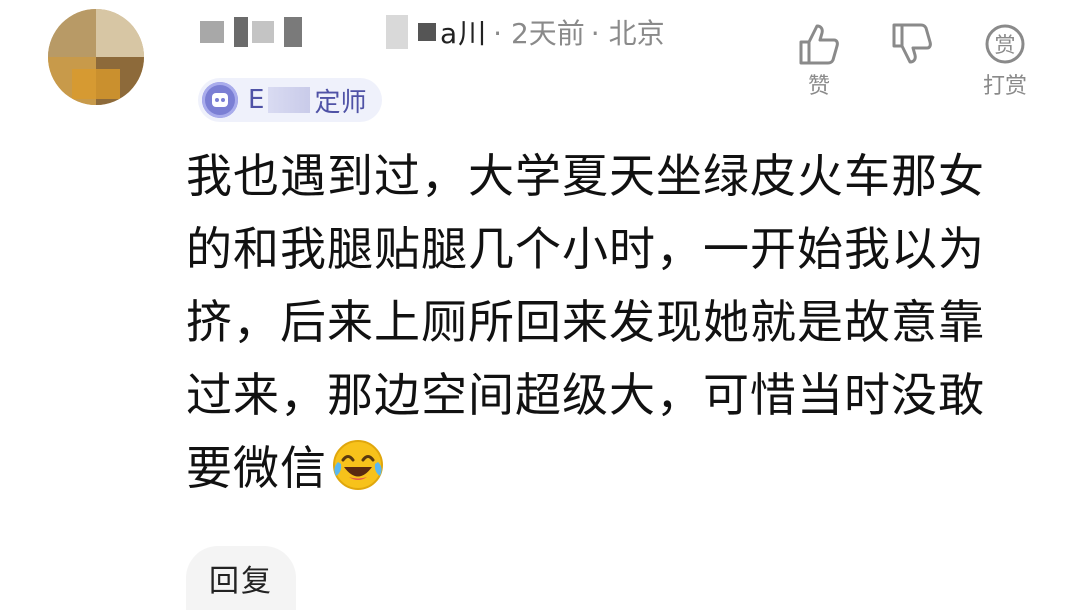  Describe the element at coordinates (627, 33) in the screenshot. I see `comment-location: · 北京` at that location.